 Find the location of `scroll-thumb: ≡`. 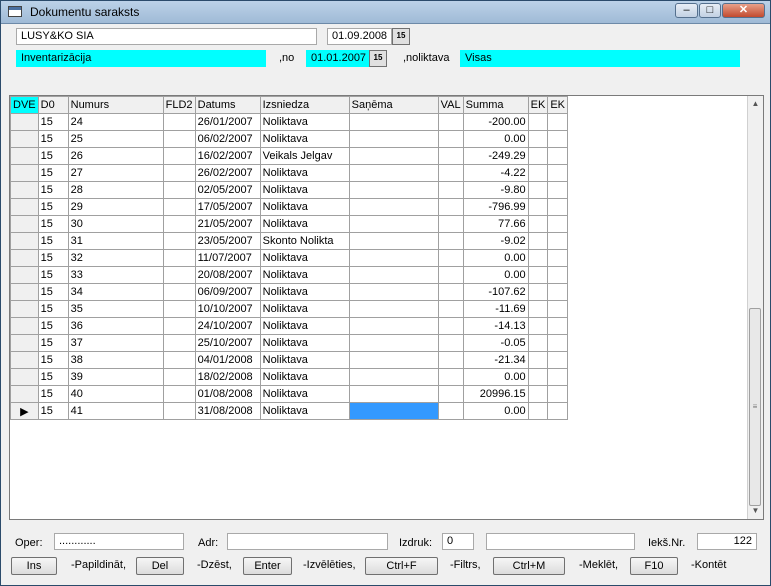

scroll-thumb: ≡ is located at coordinates (755, 407).